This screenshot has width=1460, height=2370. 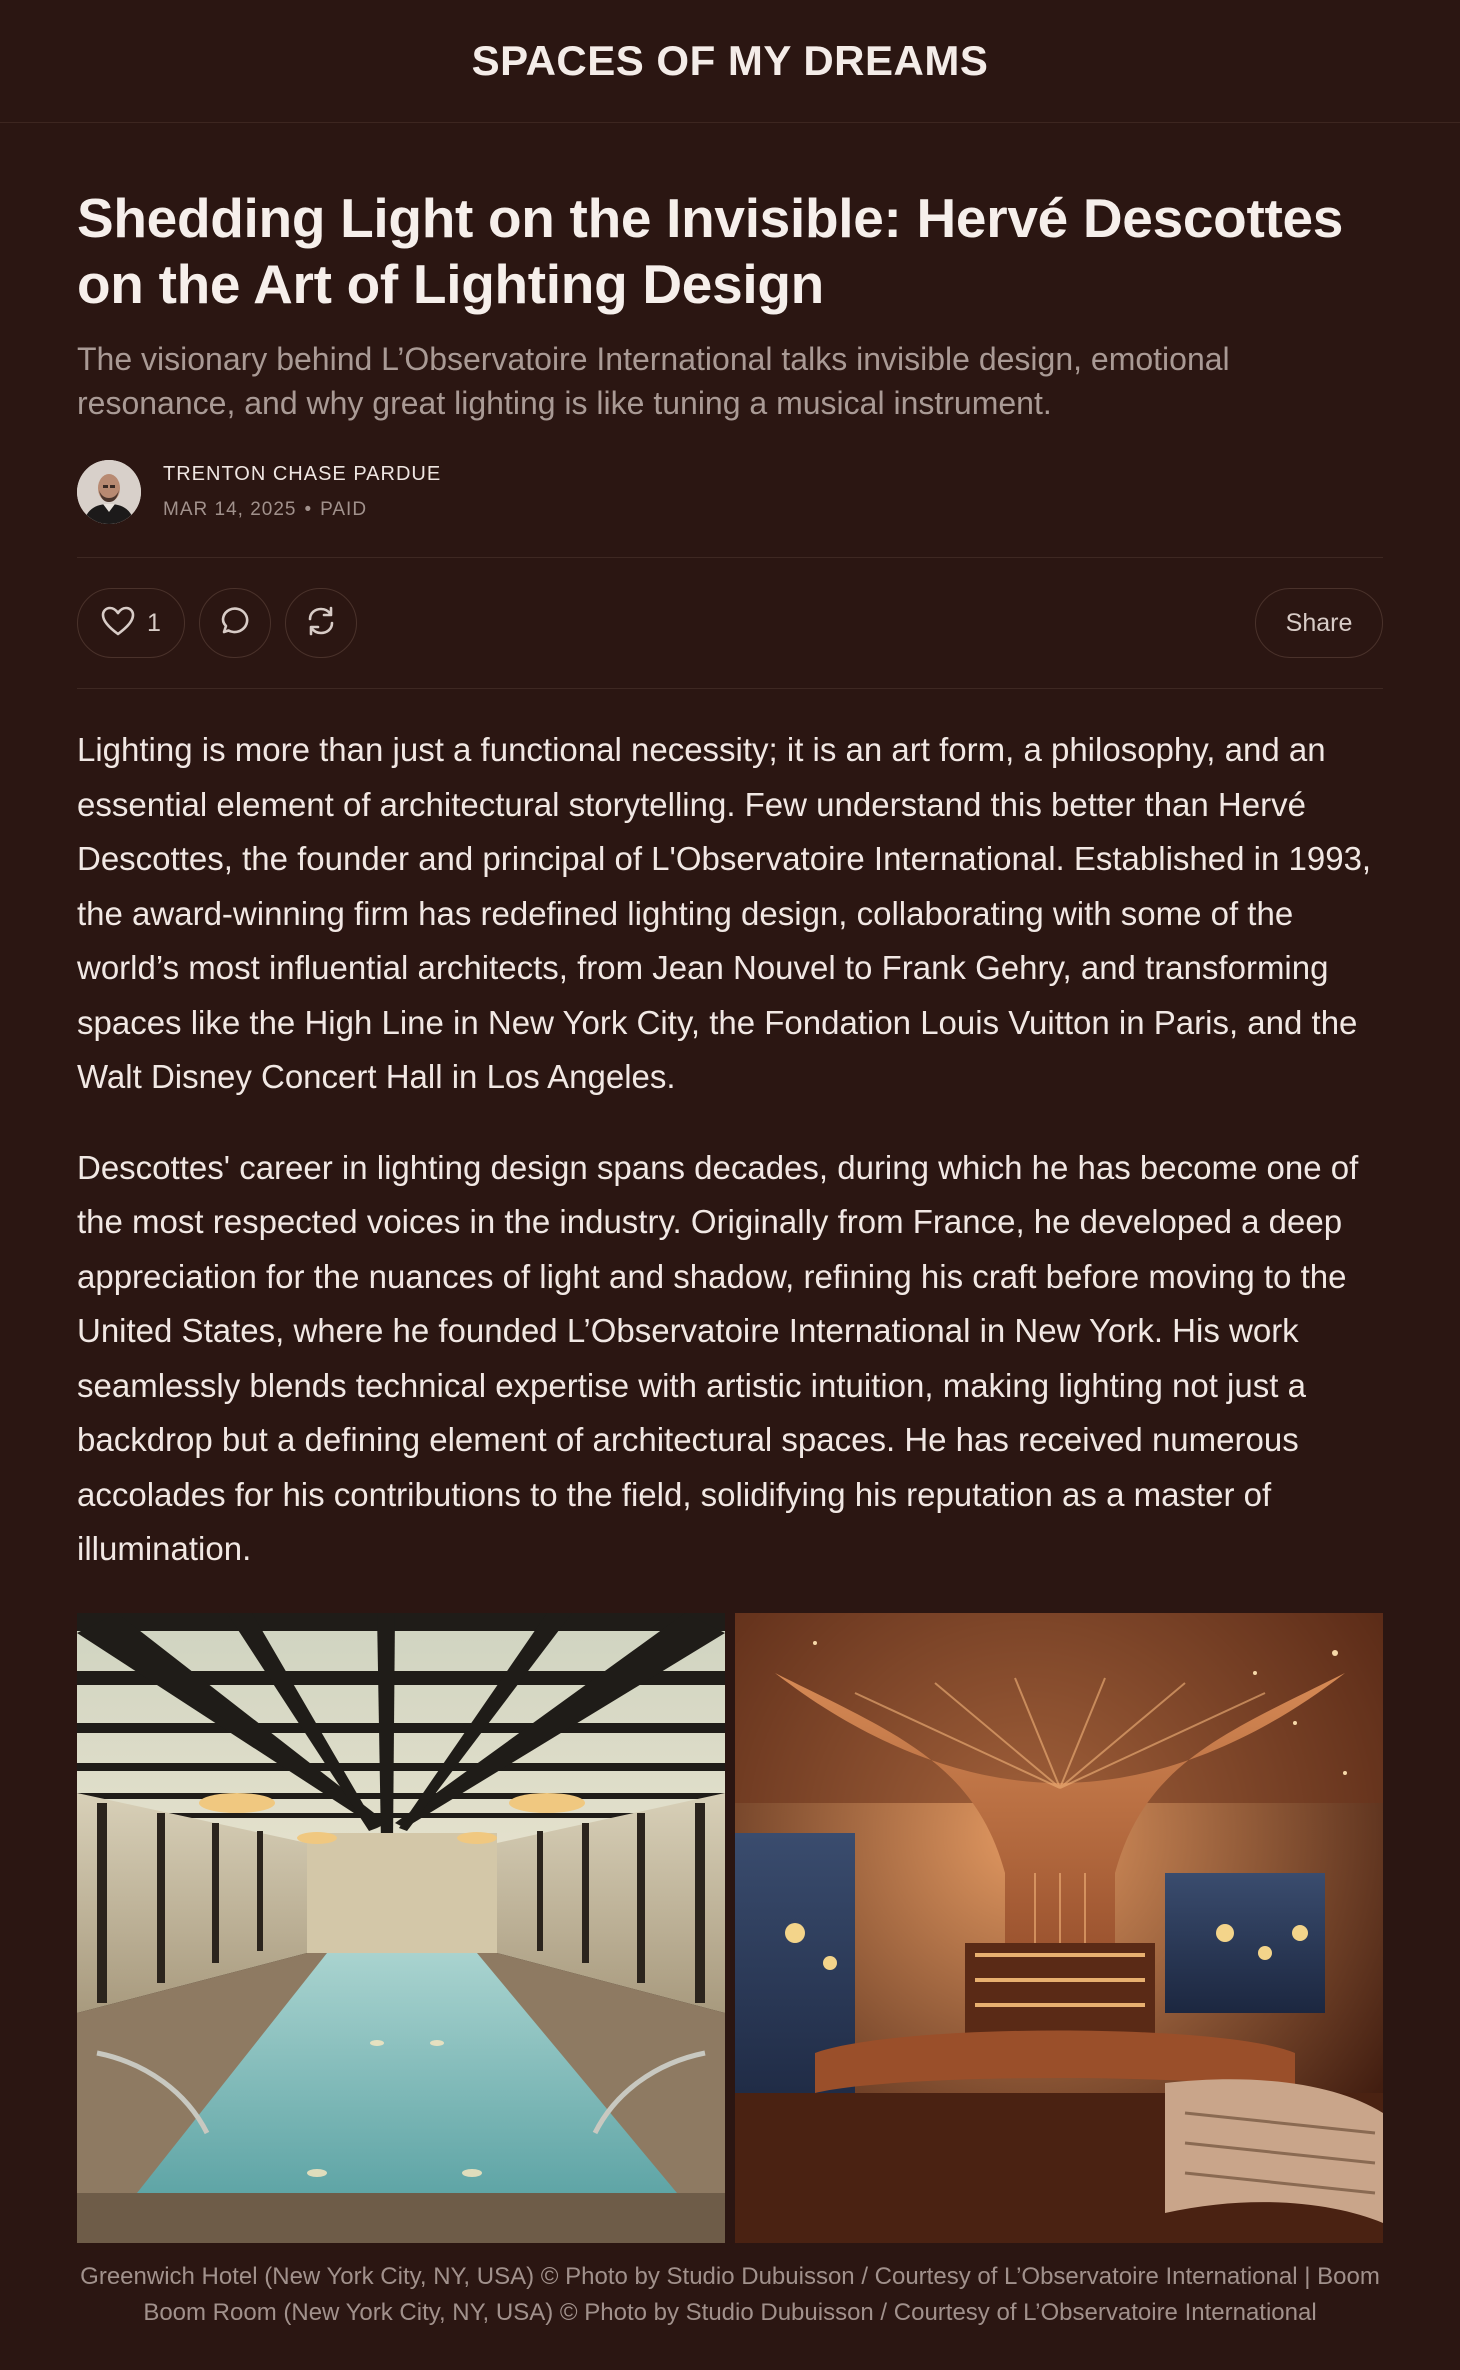 I want to click on action-bar: 1 Share, so click(x=730, y=623).